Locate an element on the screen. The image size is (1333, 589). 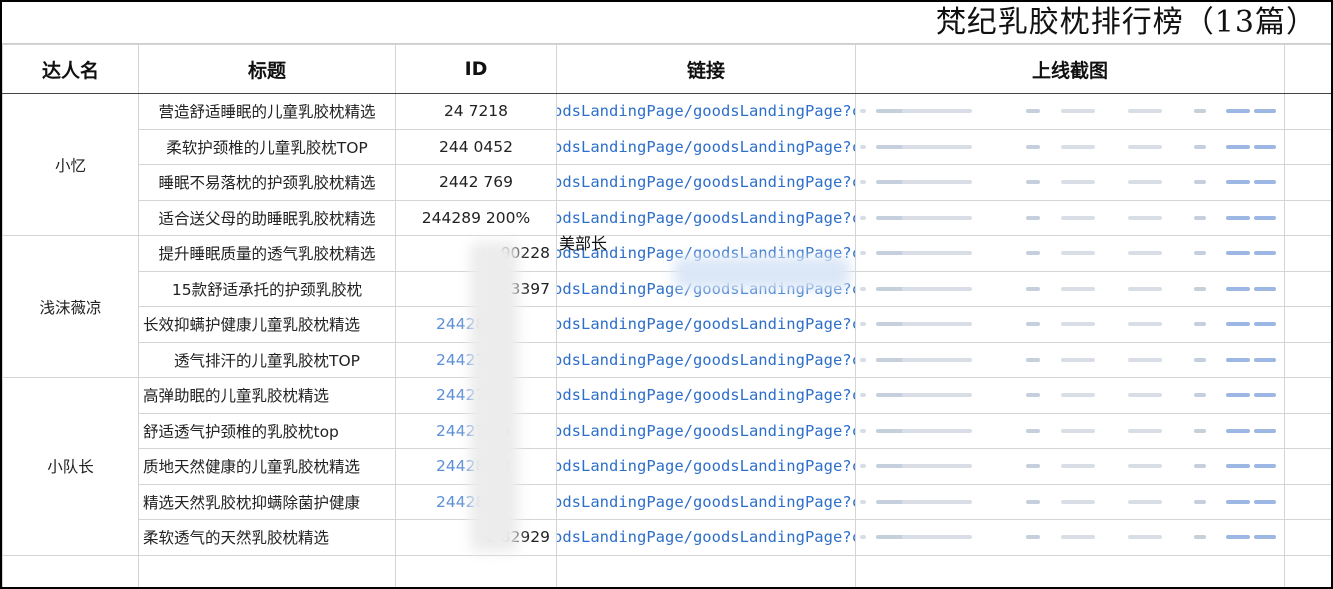
col-header-author: 达人名 is located at coordinates (70, 69).